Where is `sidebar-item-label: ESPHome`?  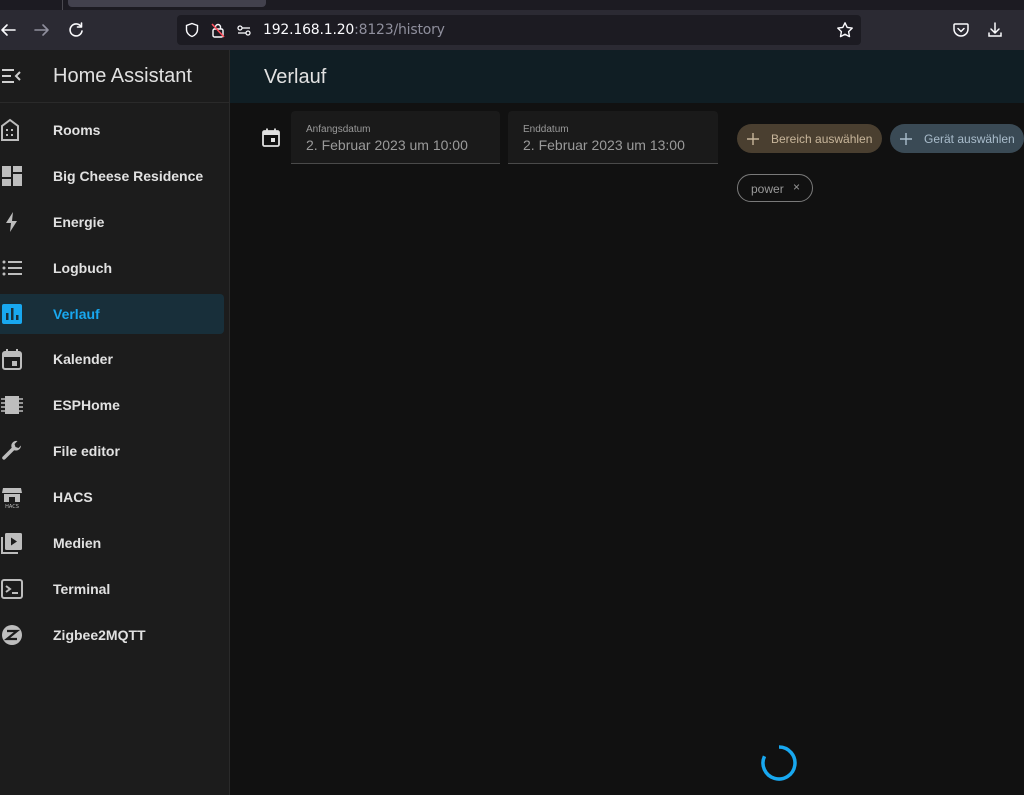 sidebar-item-label: ESPHome is located at coordinates (86, 405).